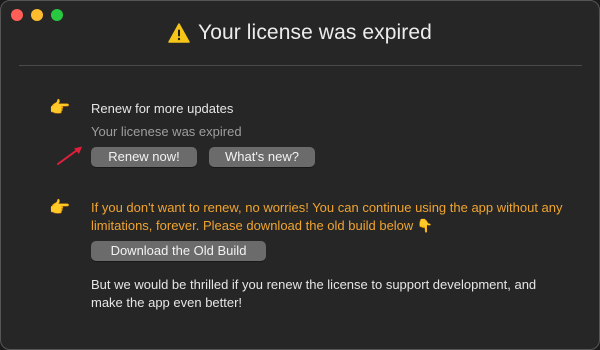 The image size is (600, 350). Describe the element at coordinates (166, 131) in the screenshot. I see `renew-subtitle: Your licenese was expired` at that location.